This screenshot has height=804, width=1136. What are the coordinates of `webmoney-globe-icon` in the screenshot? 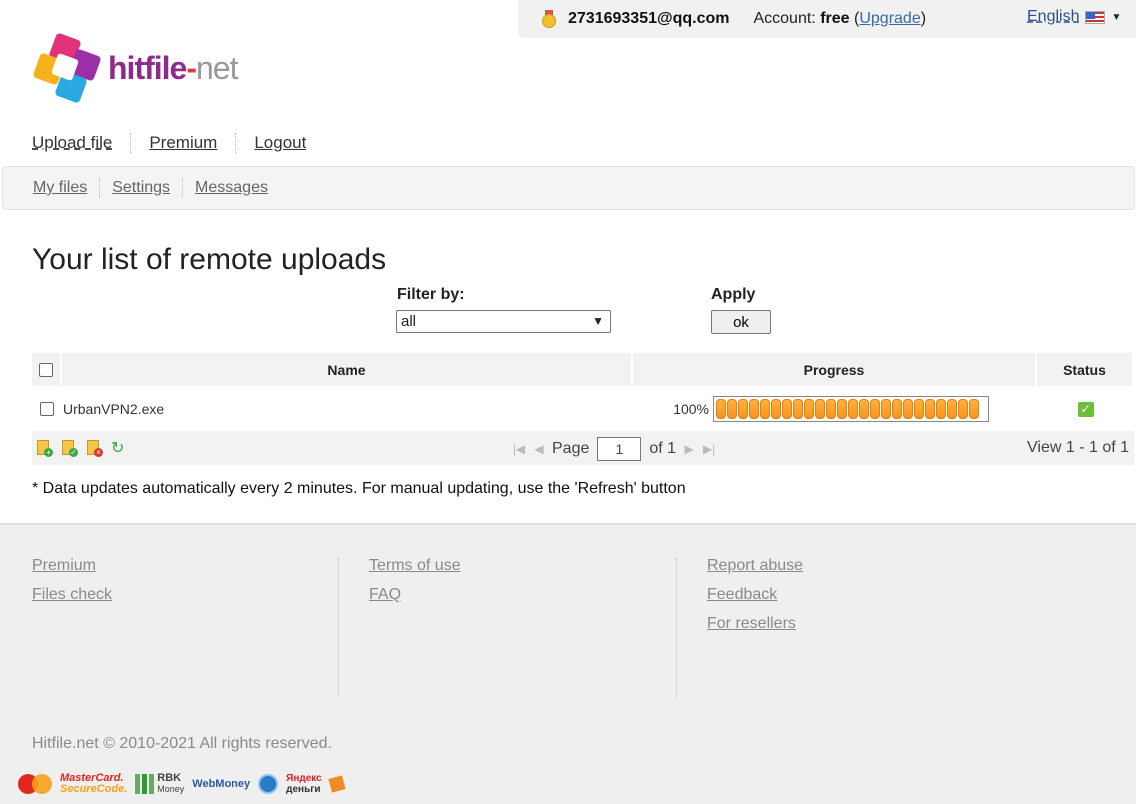 It's located at (268, 784).